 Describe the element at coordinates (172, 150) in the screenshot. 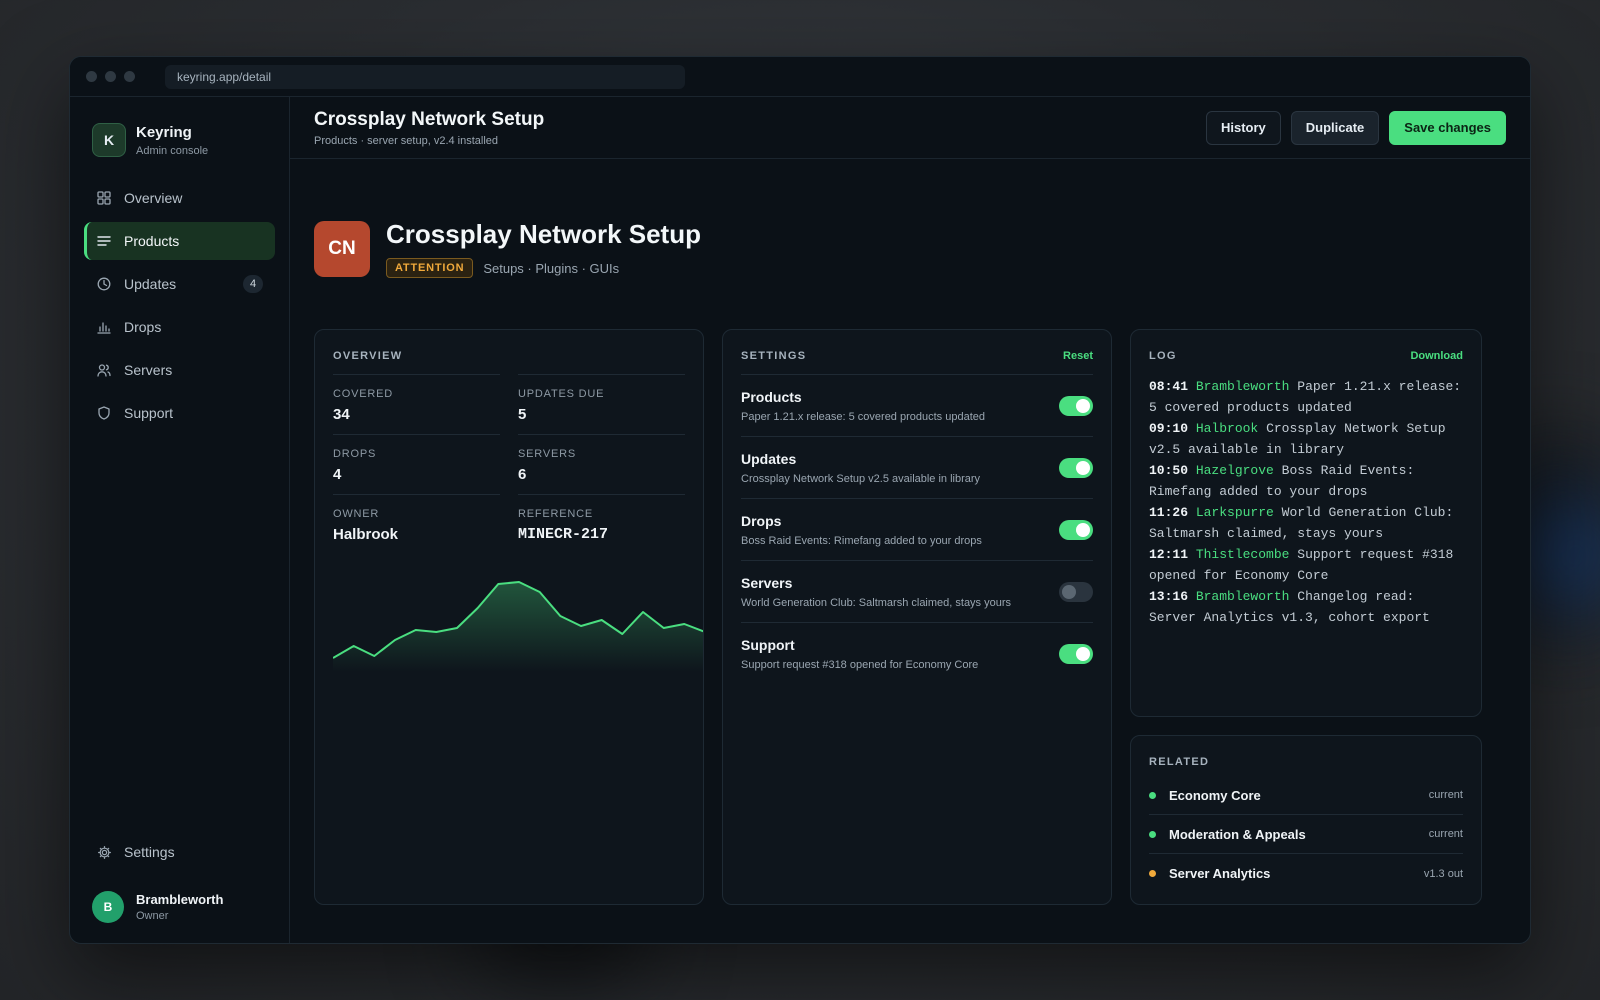

I see `brand-subtitle: Admin console` at that location.